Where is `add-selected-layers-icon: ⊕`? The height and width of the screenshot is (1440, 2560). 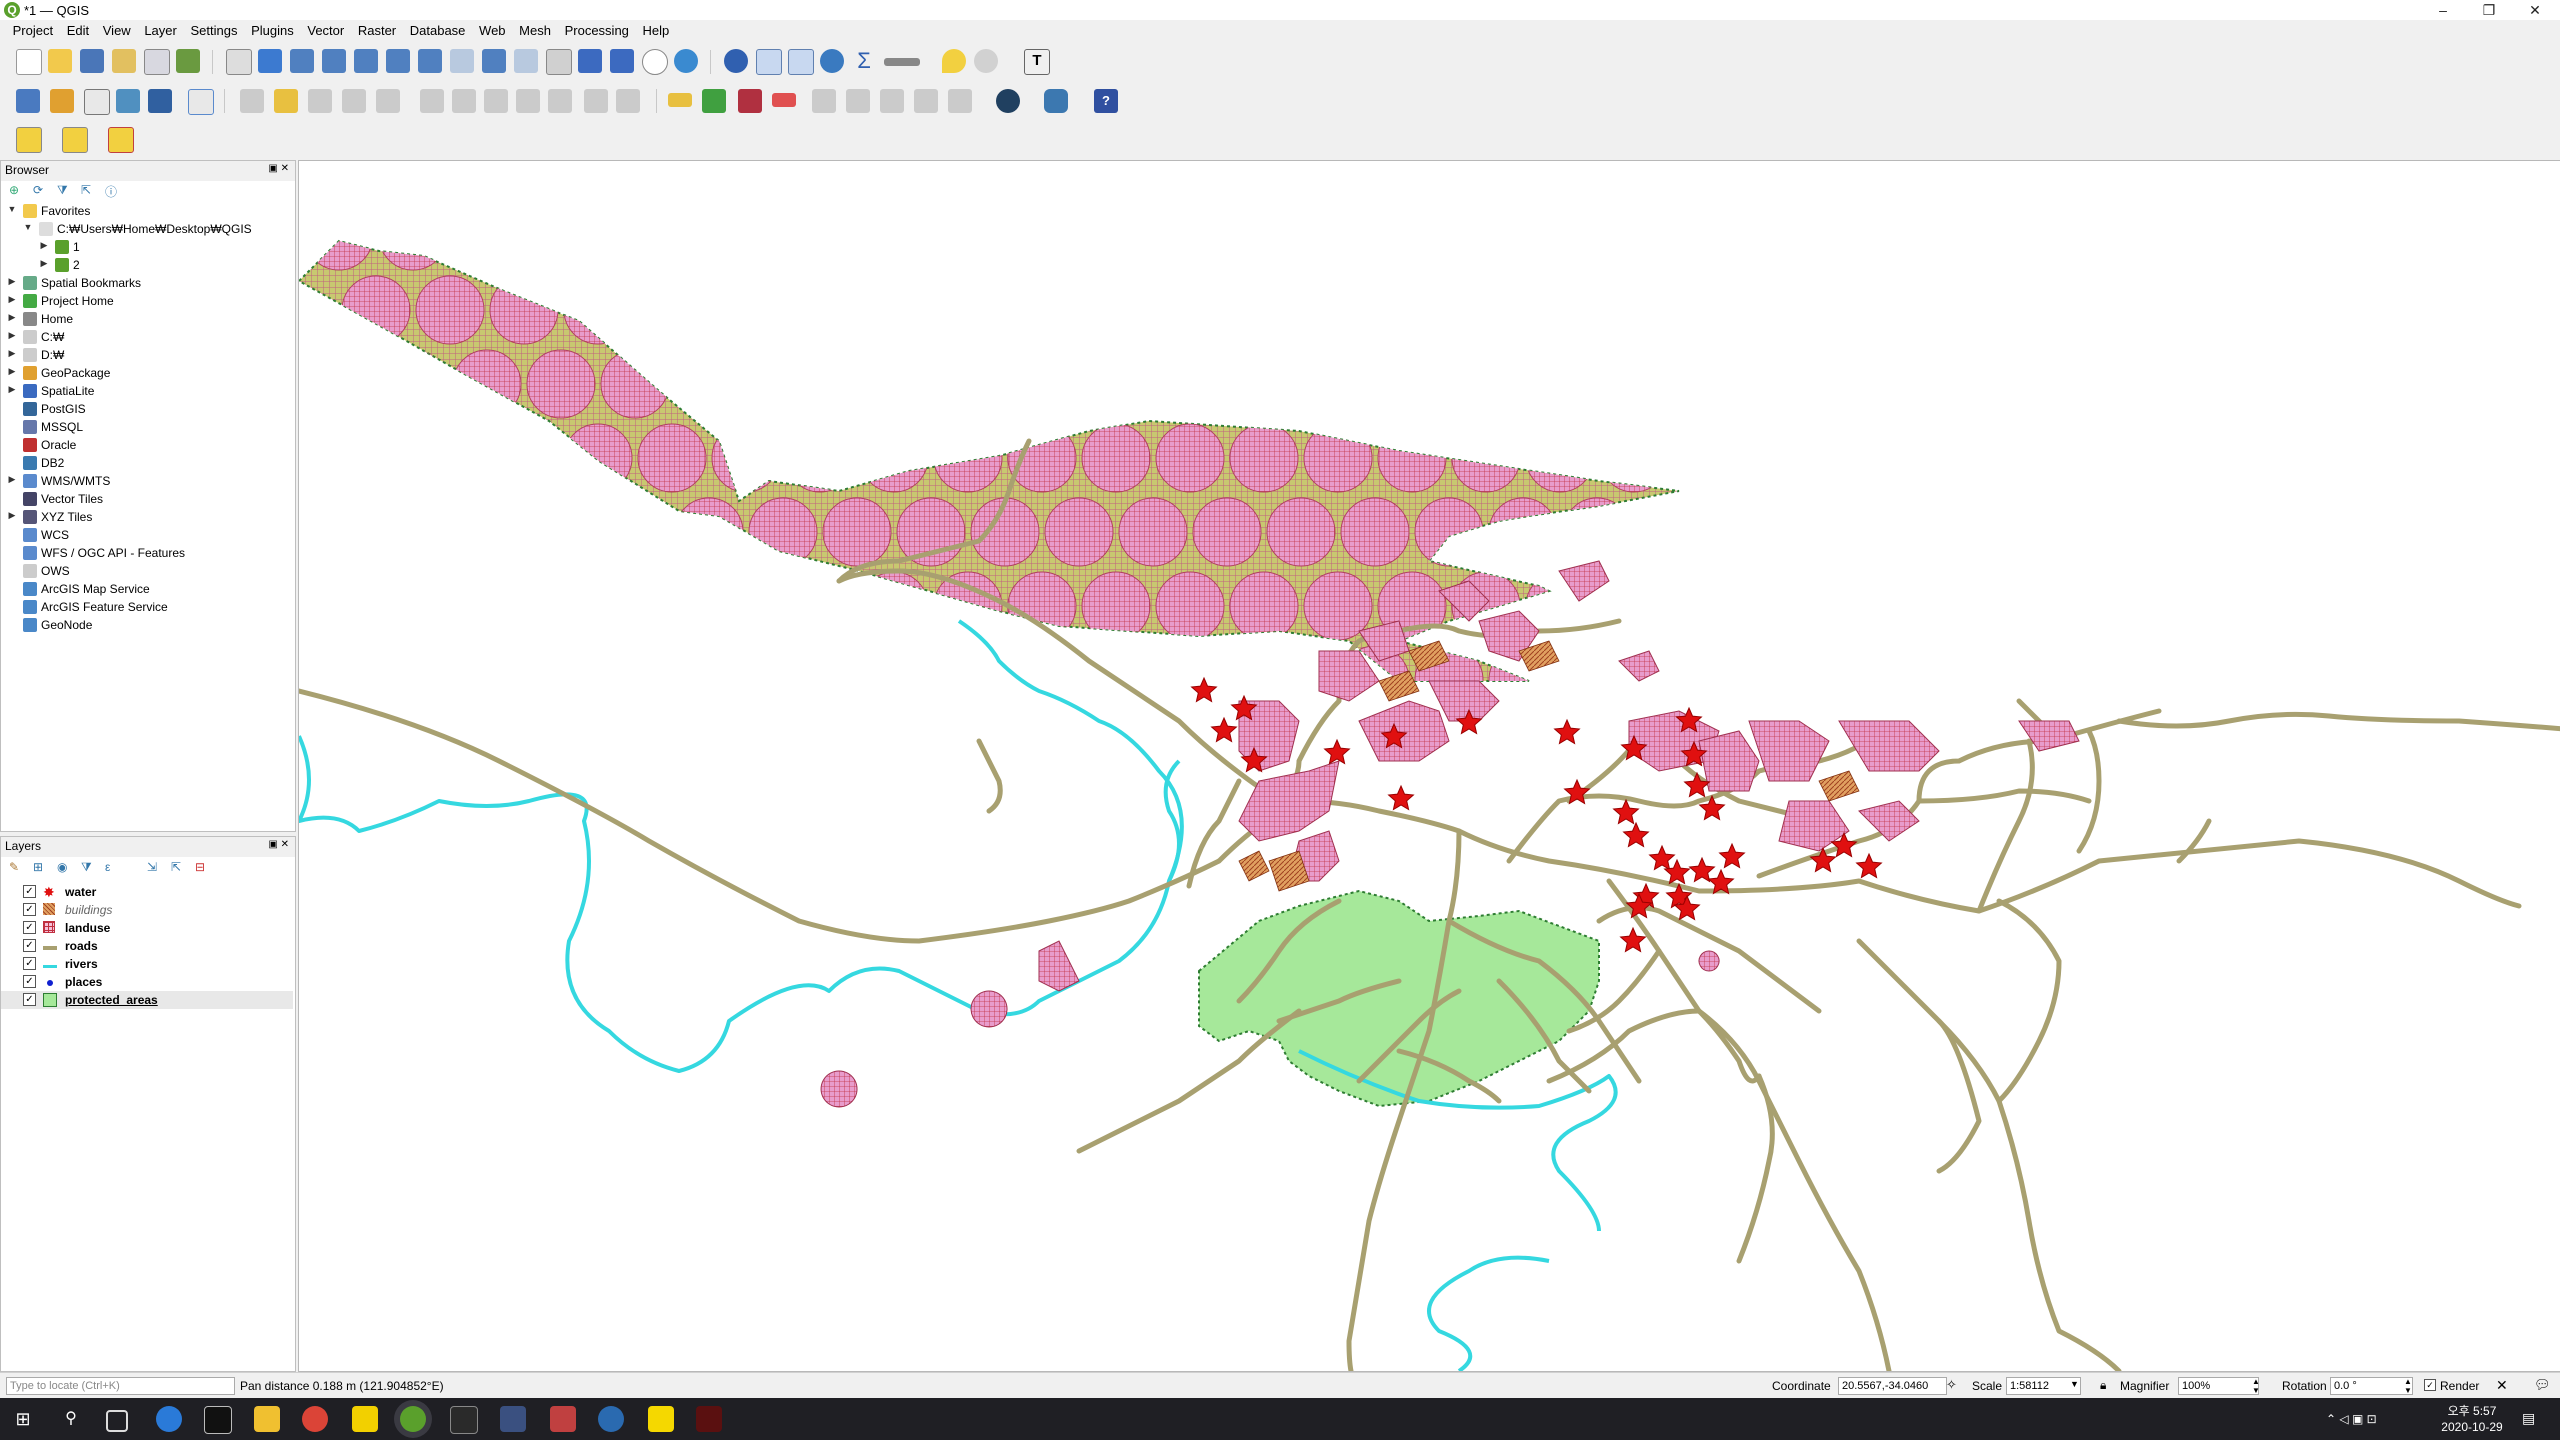
add-selected-layers-icon: ⊕ is located at coordinates (14, 192).